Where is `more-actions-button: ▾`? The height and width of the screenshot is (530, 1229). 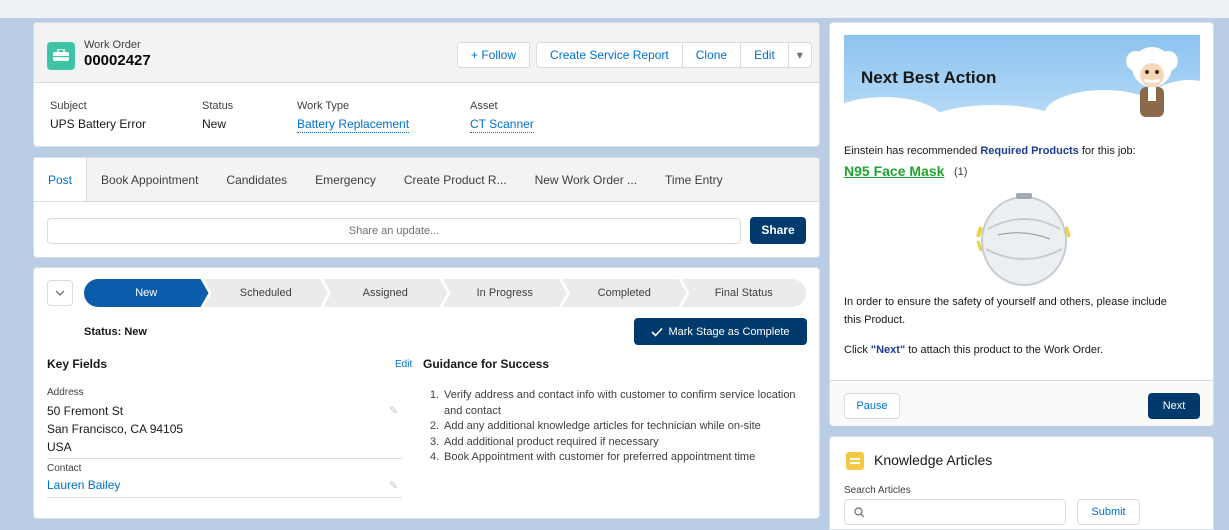
more-actions-button: ▾ is located at coordinates (800, 55).